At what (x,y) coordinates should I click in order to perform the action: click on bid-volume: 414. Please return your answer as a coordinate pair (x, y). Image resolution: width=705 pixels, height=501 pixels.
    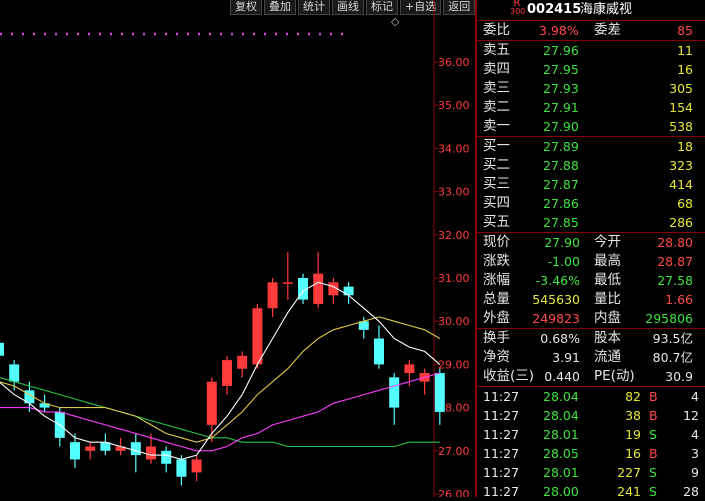
    Looking at the image, I should click on (681, 184).